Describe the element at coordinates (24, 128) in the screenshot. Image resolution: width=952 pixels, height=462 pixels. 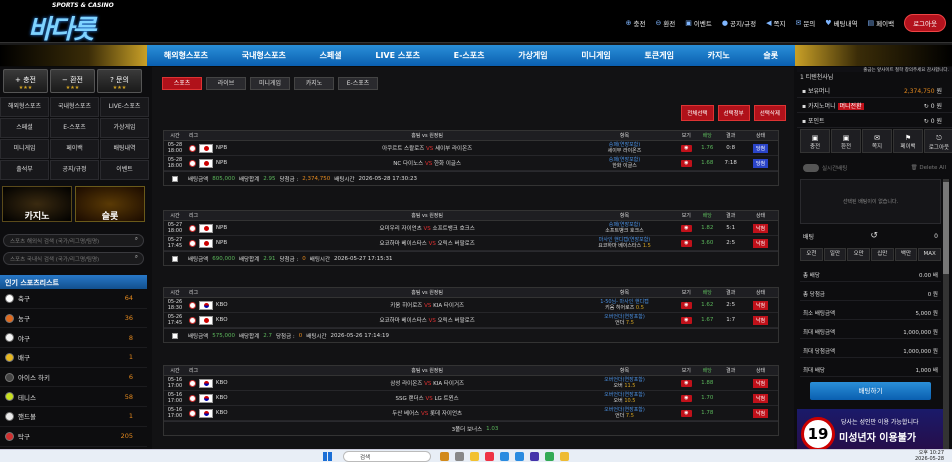
I see `left-menu-item: 스페셜` at that location.